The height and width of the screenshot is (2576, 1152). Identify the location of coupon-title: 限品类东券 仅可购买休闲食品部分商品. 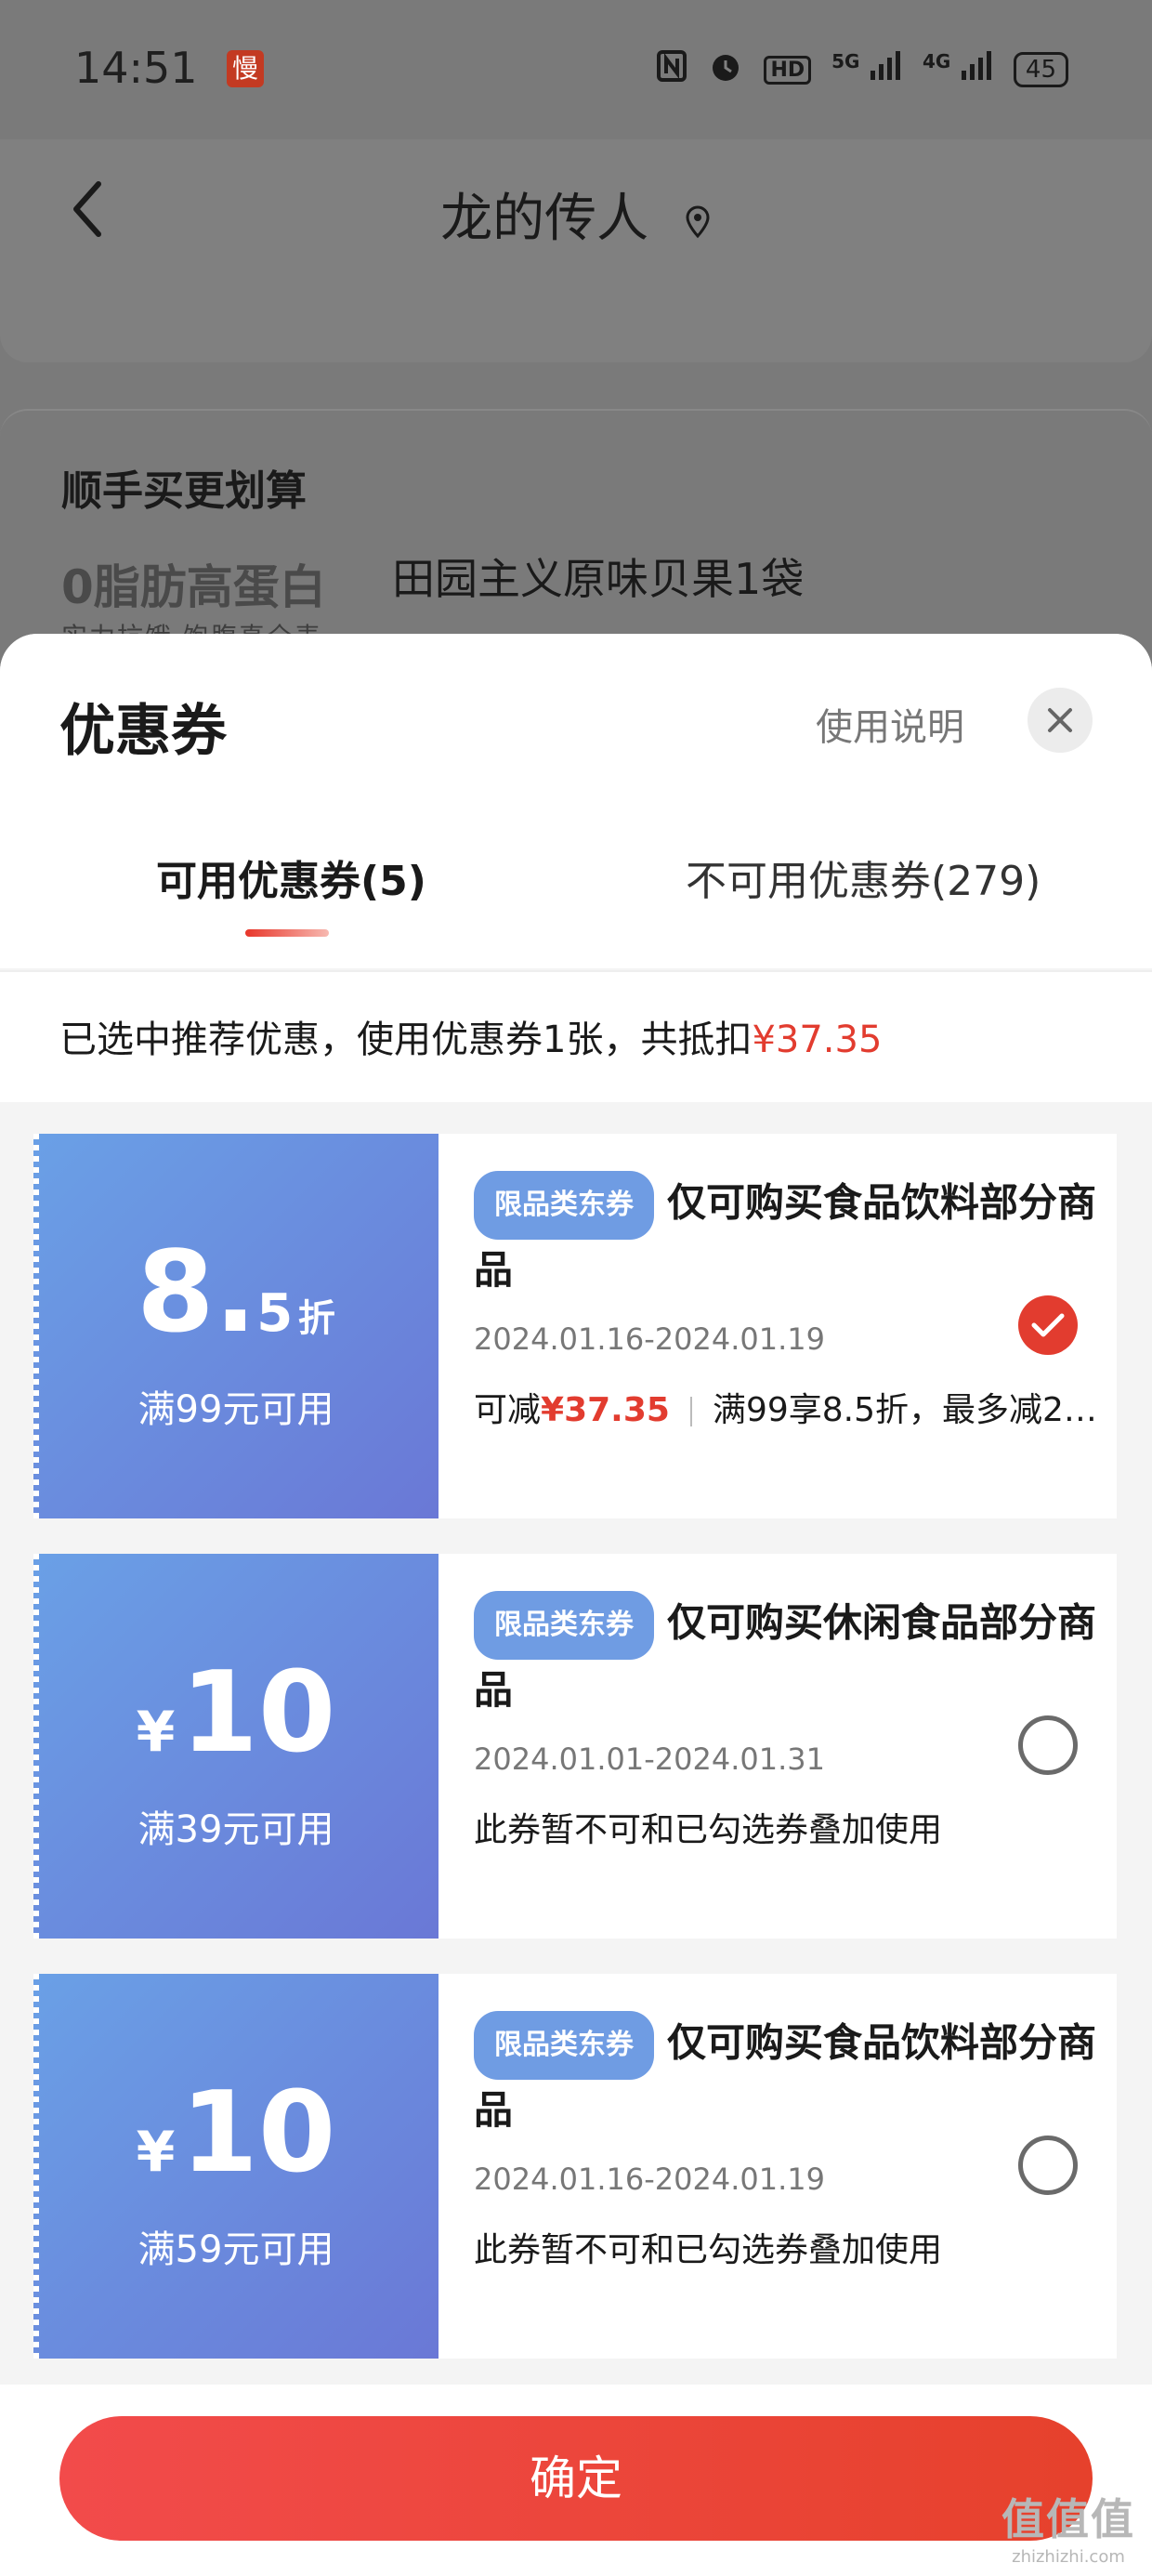
(790, 1656).